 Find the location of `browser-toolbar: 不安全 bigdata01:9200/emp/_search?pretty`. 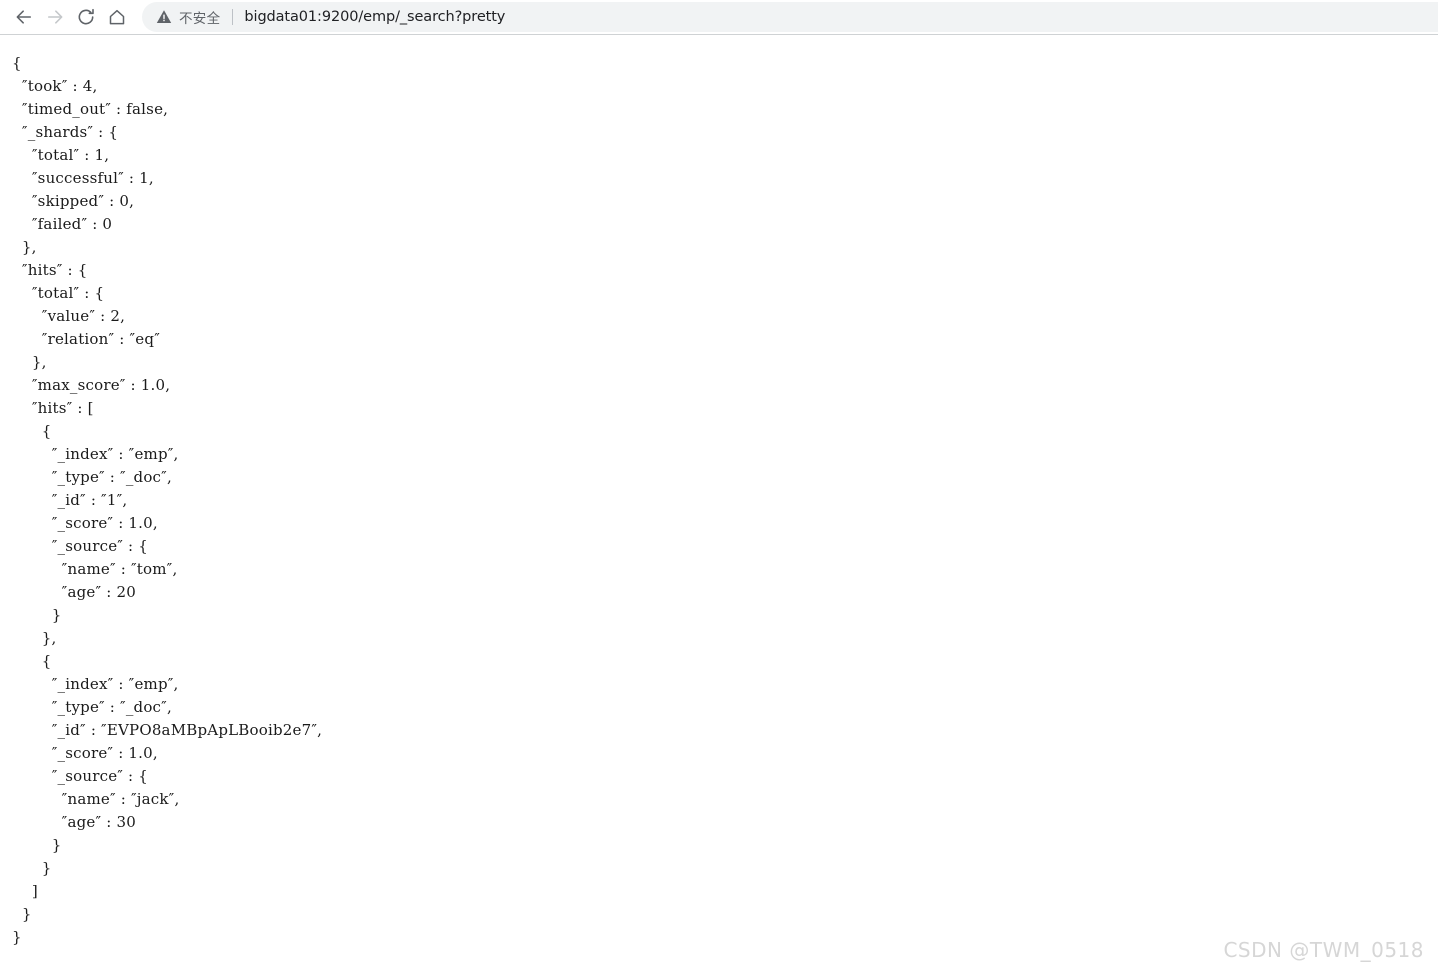

browser-toolbar: 不安全 bigdata01:9200/emp/_search?pretty is located at coordinates (719, 17).